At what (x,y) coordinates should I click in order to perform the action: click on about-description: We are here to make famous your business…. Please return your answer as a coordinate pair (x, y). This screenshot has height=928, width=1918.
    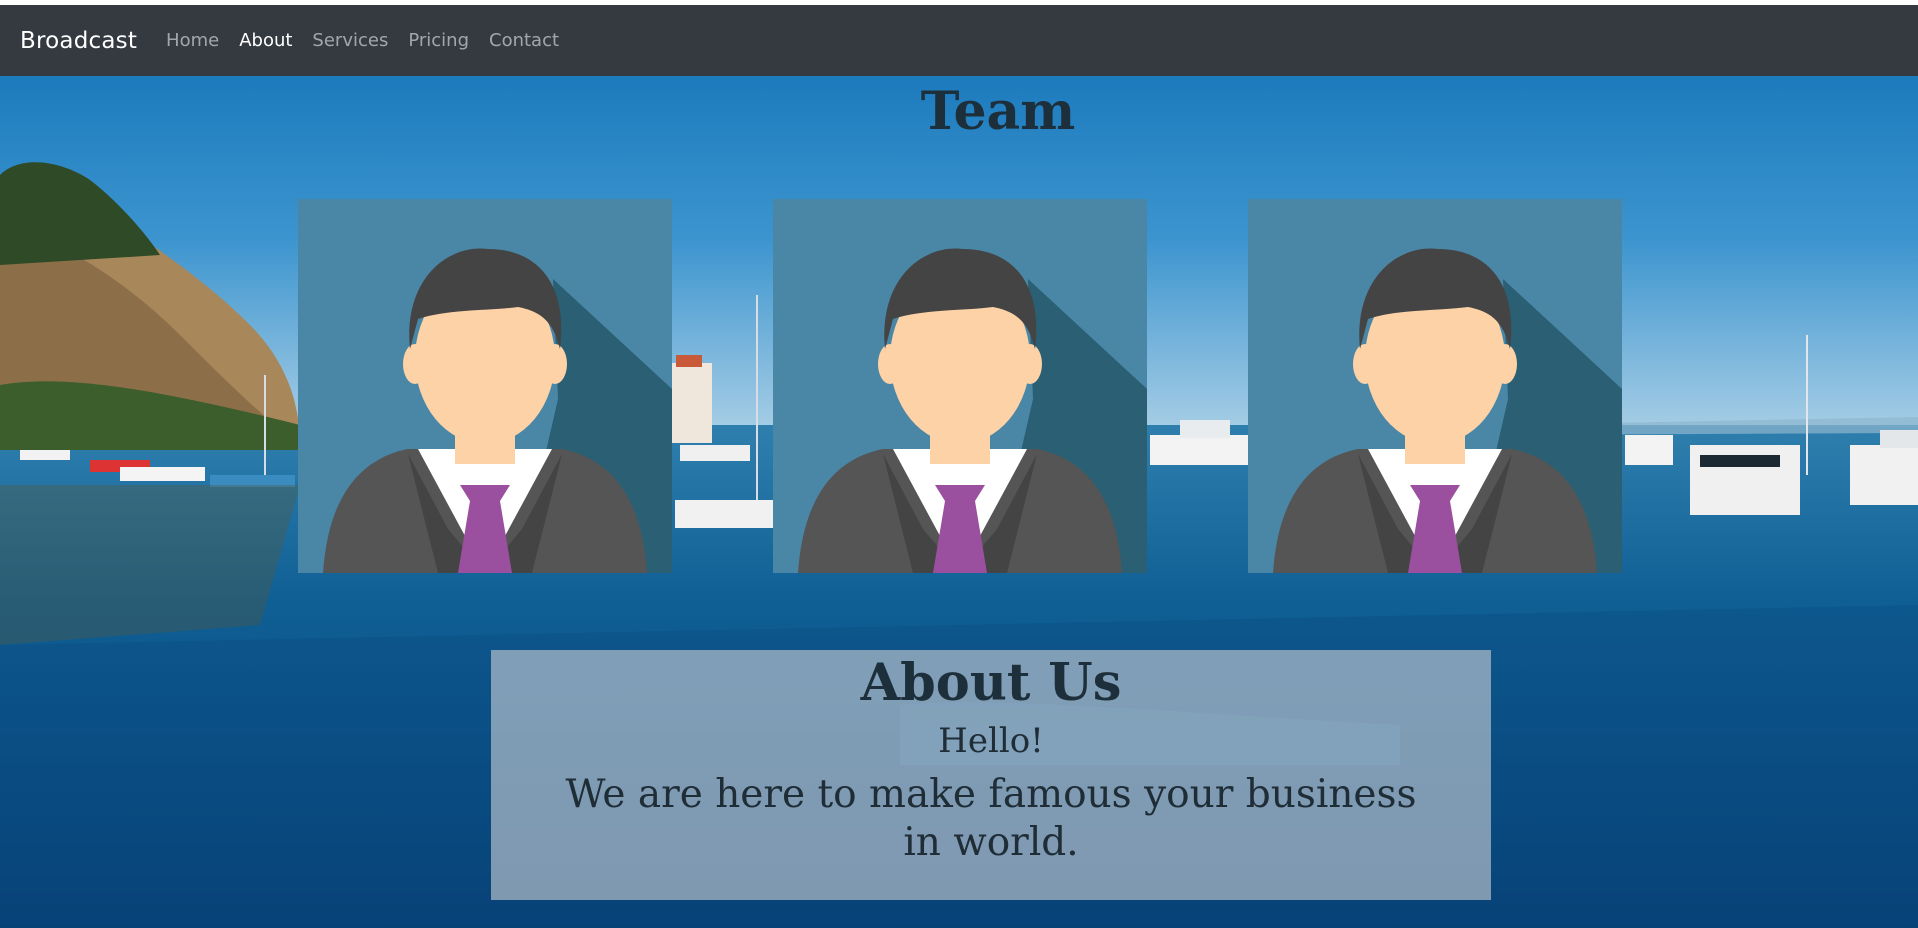
    Looking at the image, I should click on (991, 818).